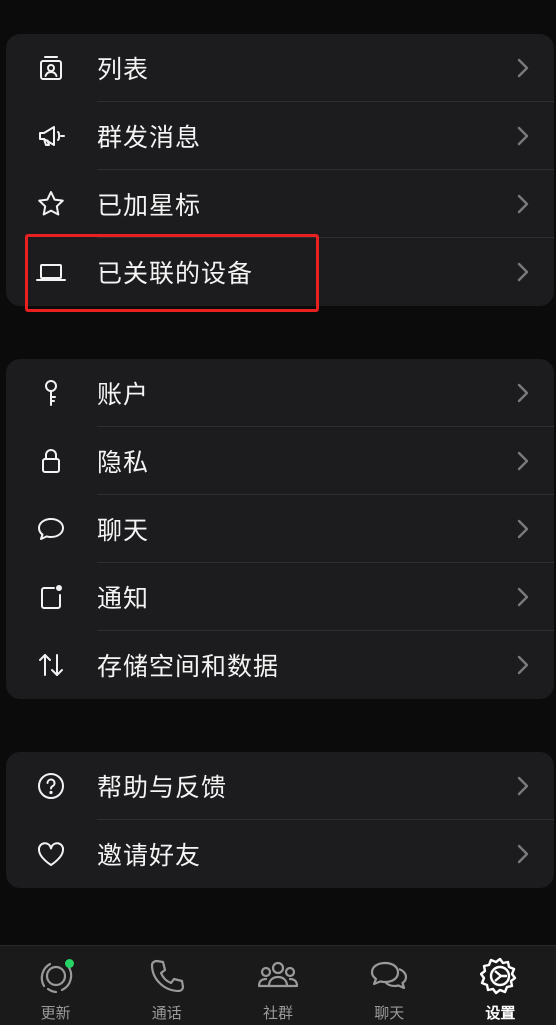  What do you see at coordinates (280, 204) in the screenshot?
I see `starred-row: 已加星标` at bounding box center [280, 204].